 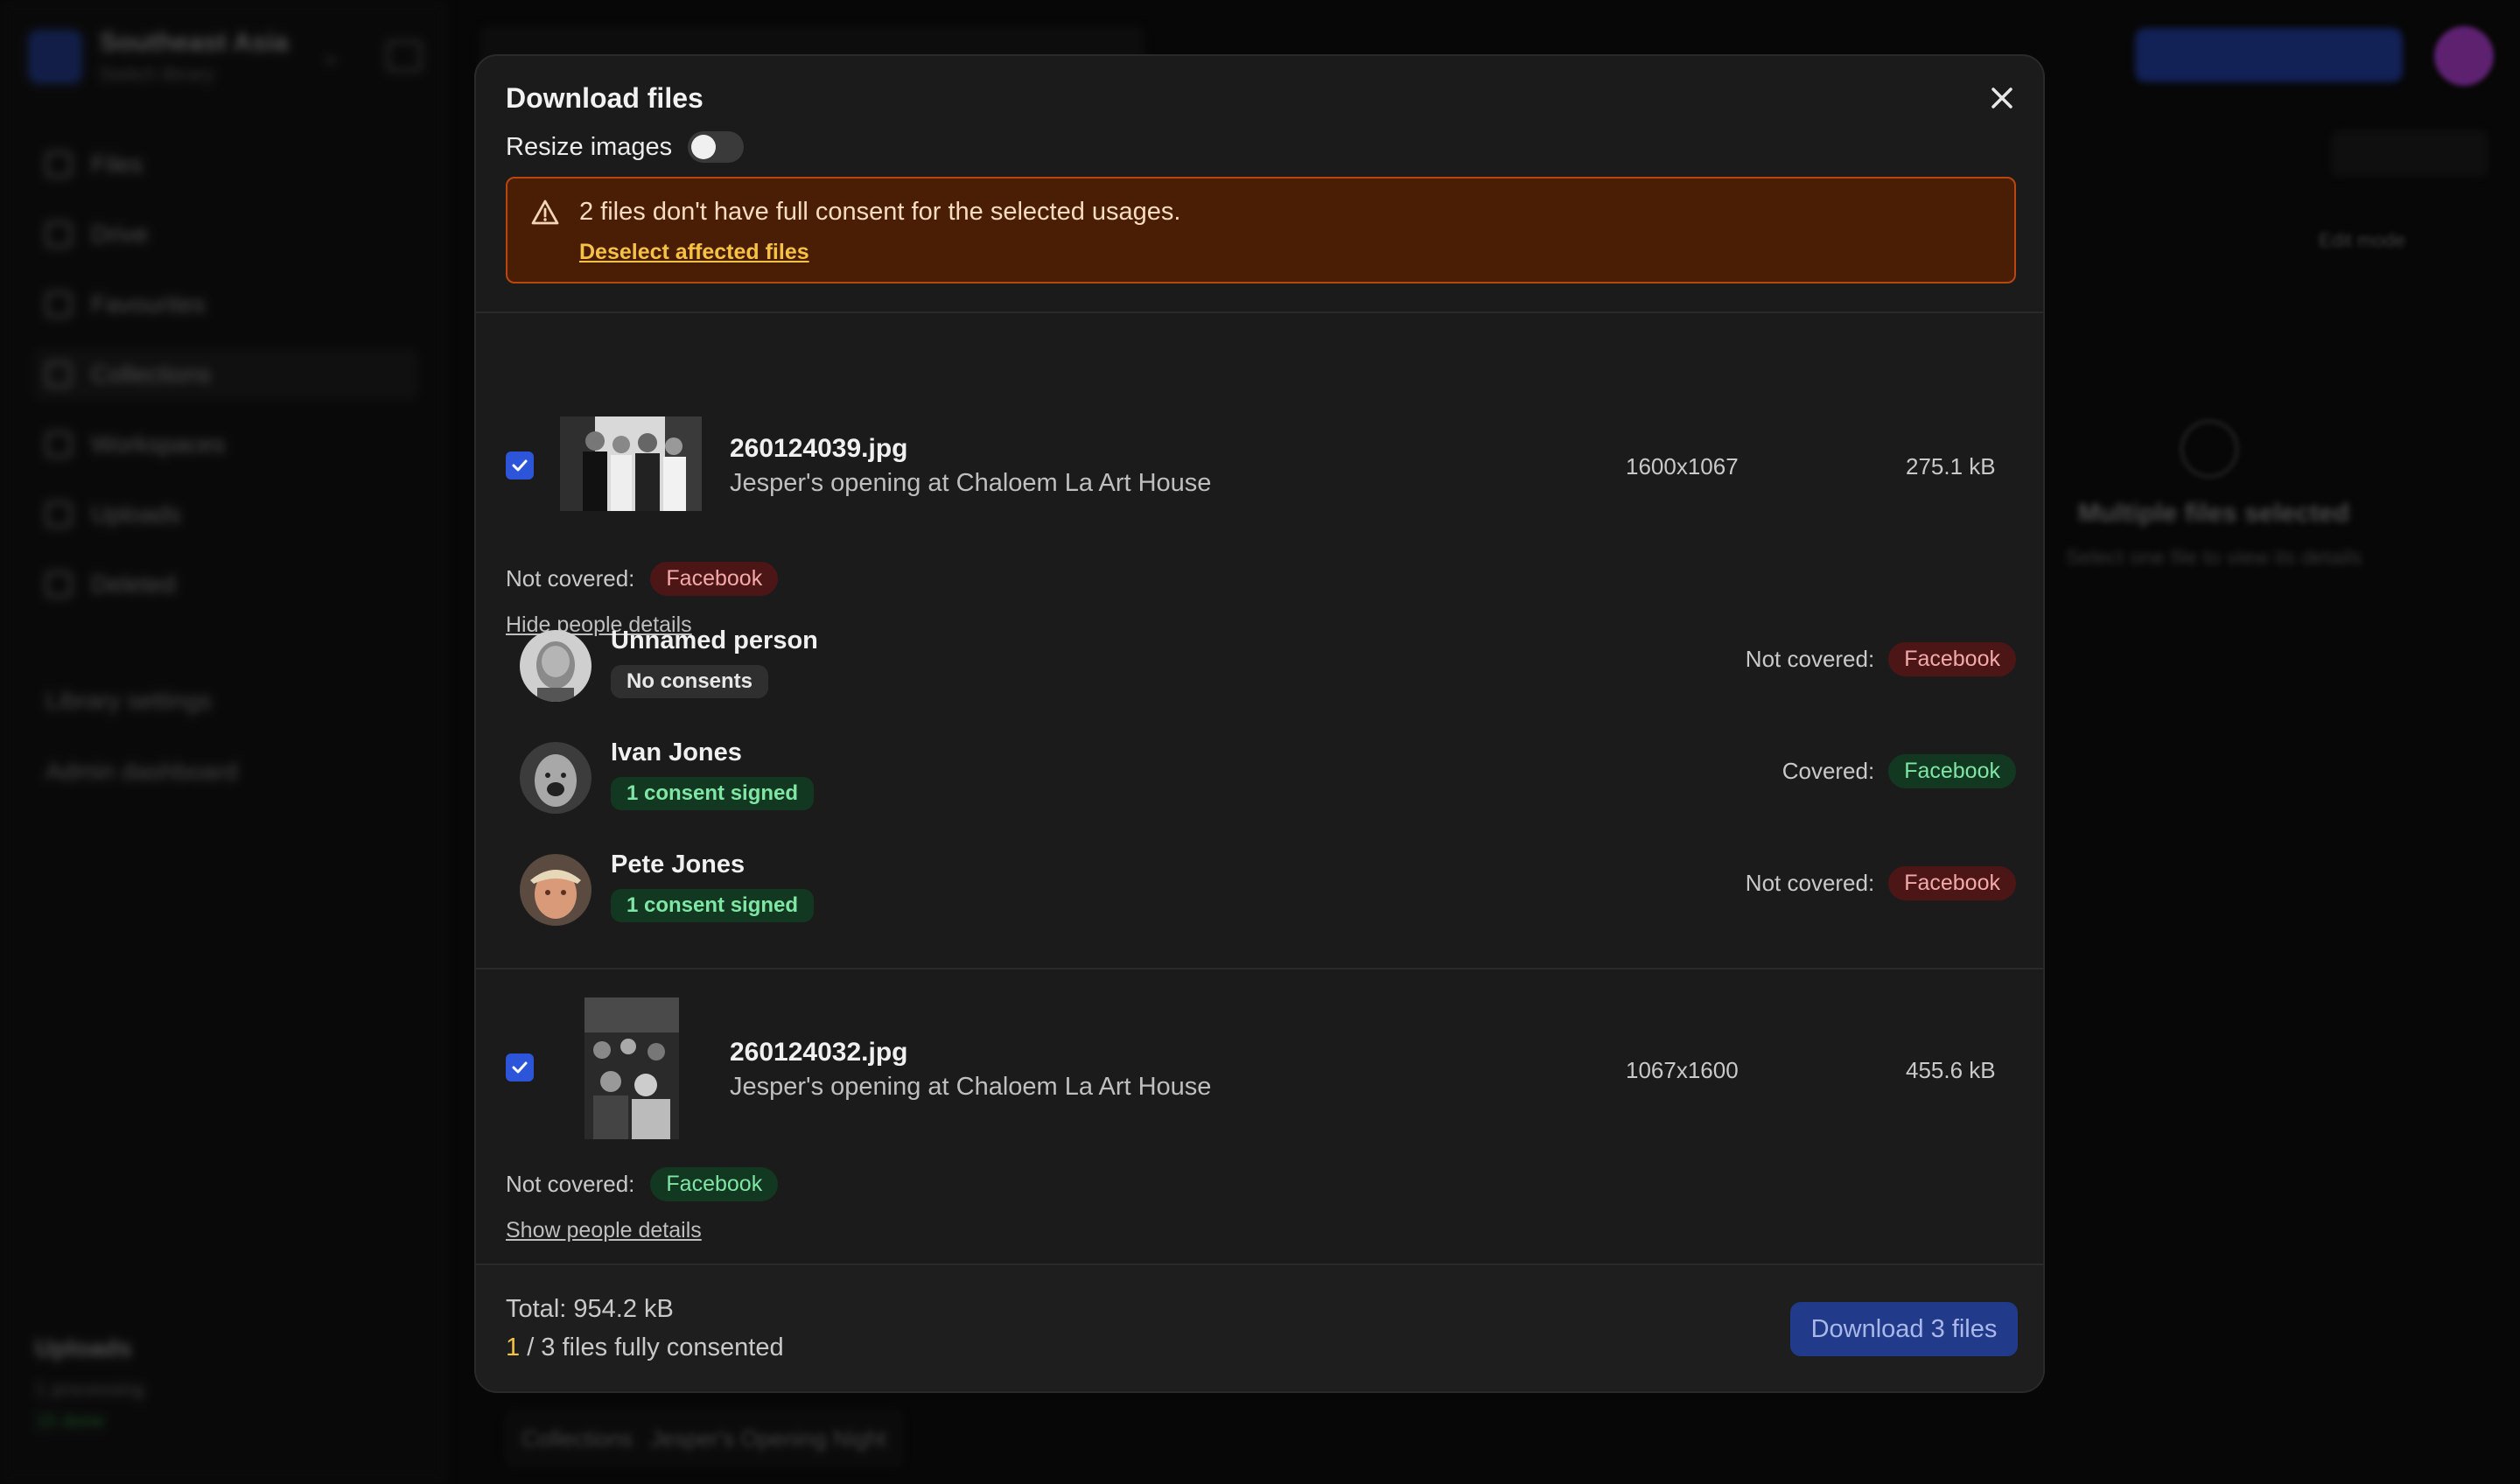 What do you see at coordinates (704, 147) in the screenshot?
I see `toggle-knob` at bounding box center [704, 147].